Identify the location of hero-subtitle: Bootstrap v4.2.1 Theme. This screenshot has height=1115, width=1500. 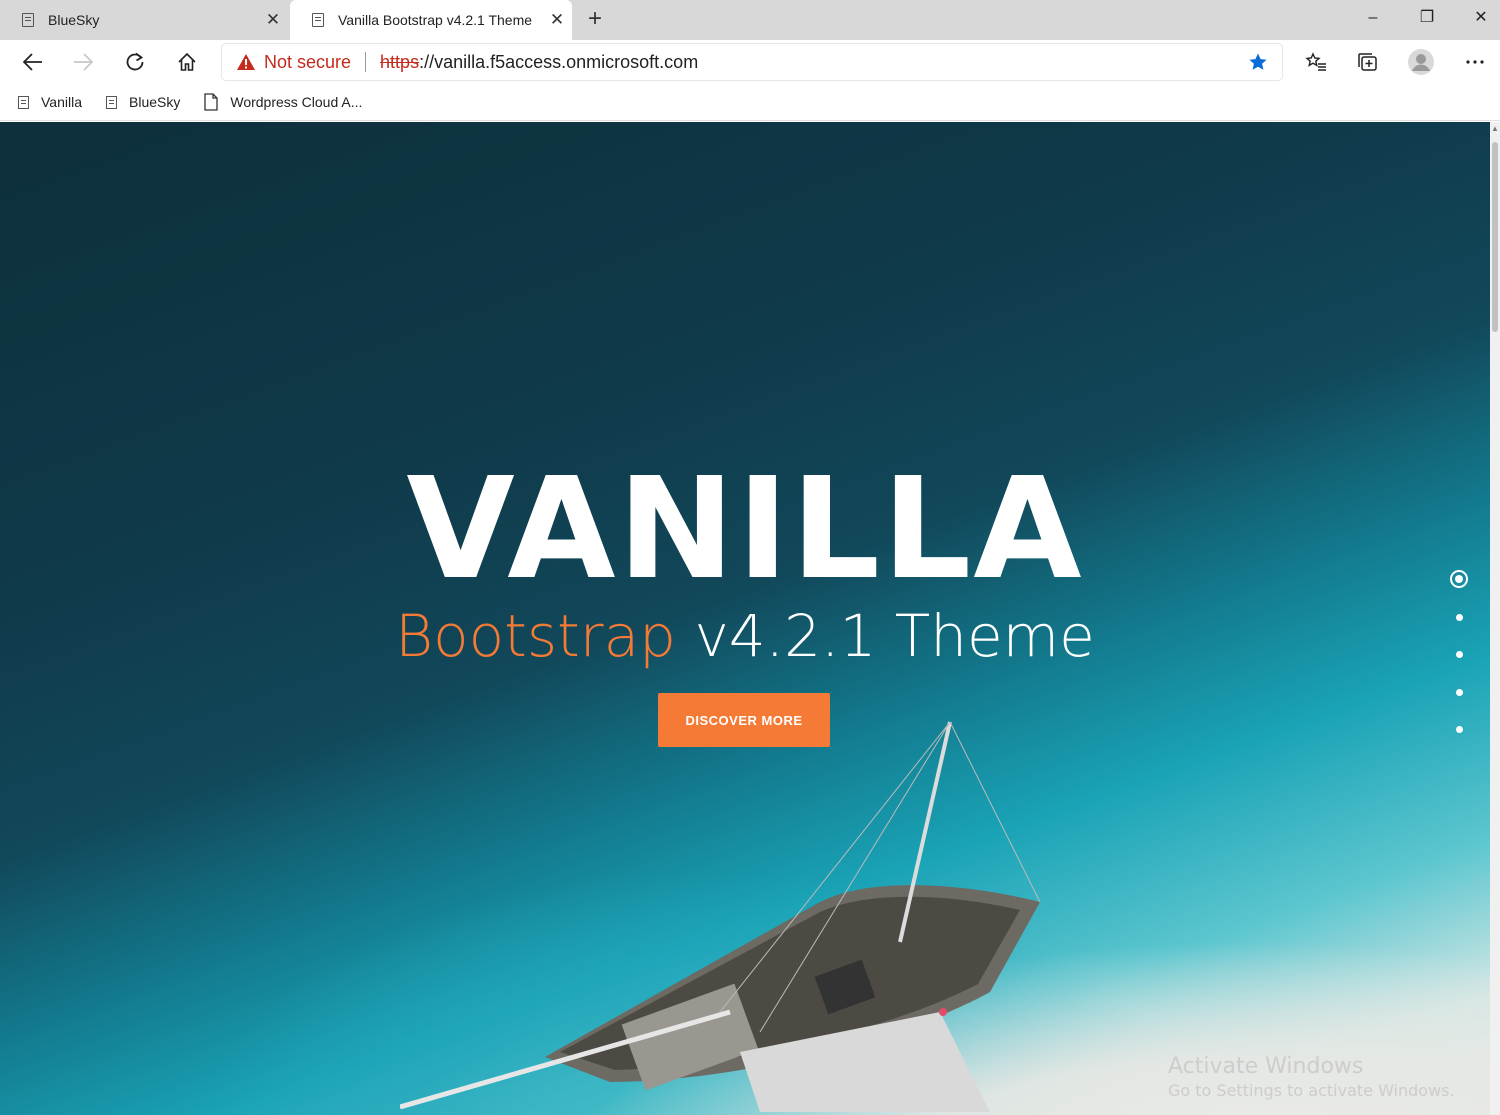
(745, 636).